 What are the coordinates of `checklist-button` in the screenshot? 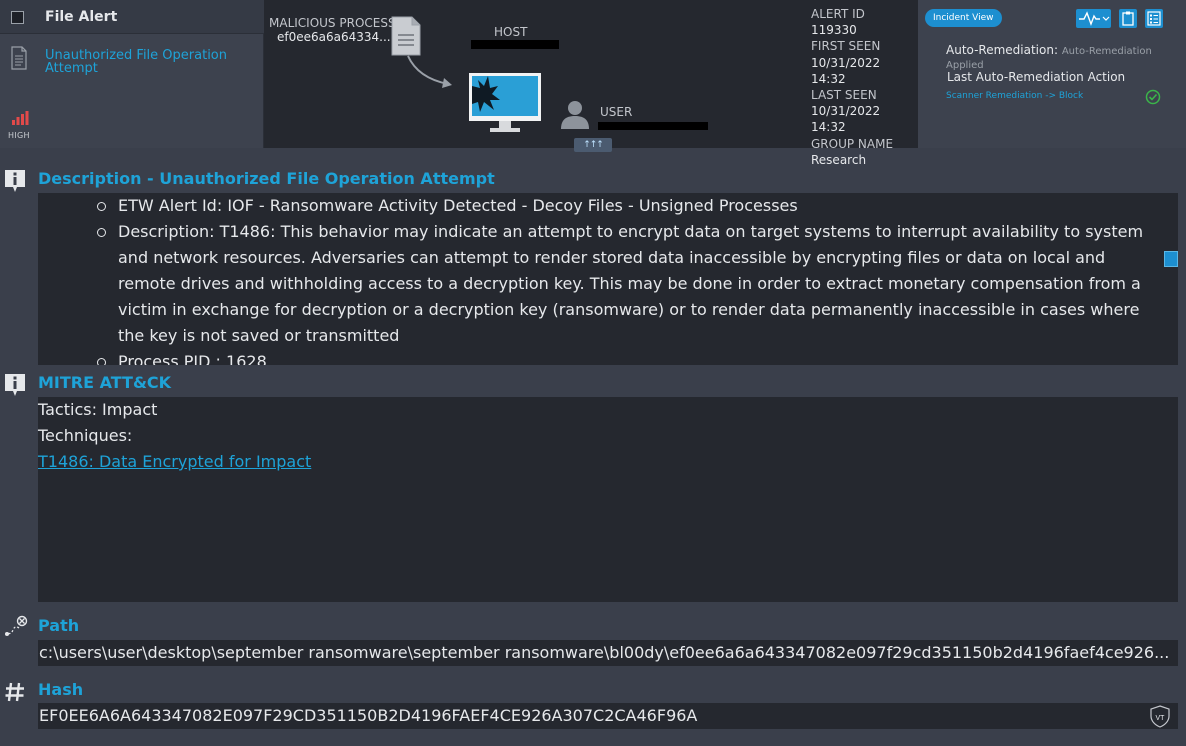 It's located at (1154, 18).